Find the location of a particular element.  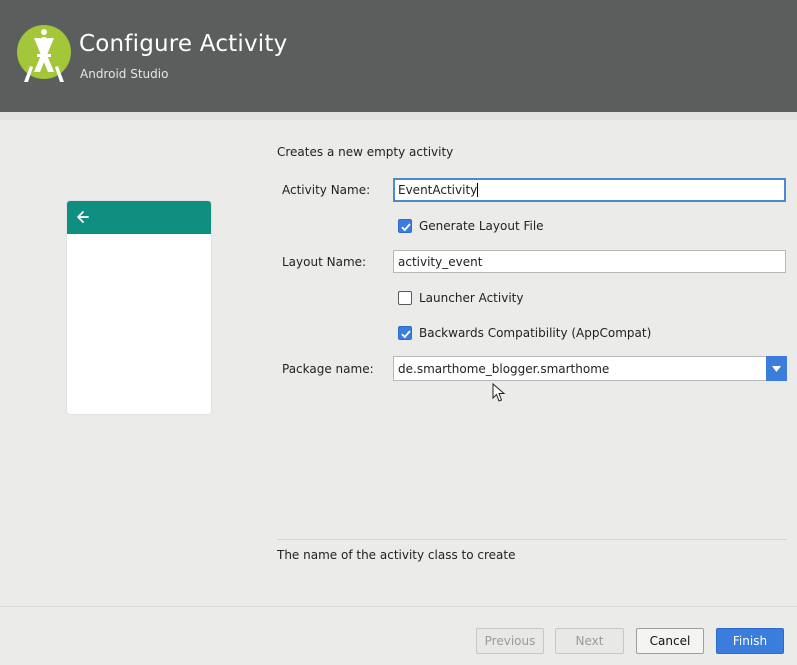

arrow-left-icon is located at coordinates (83, 217).